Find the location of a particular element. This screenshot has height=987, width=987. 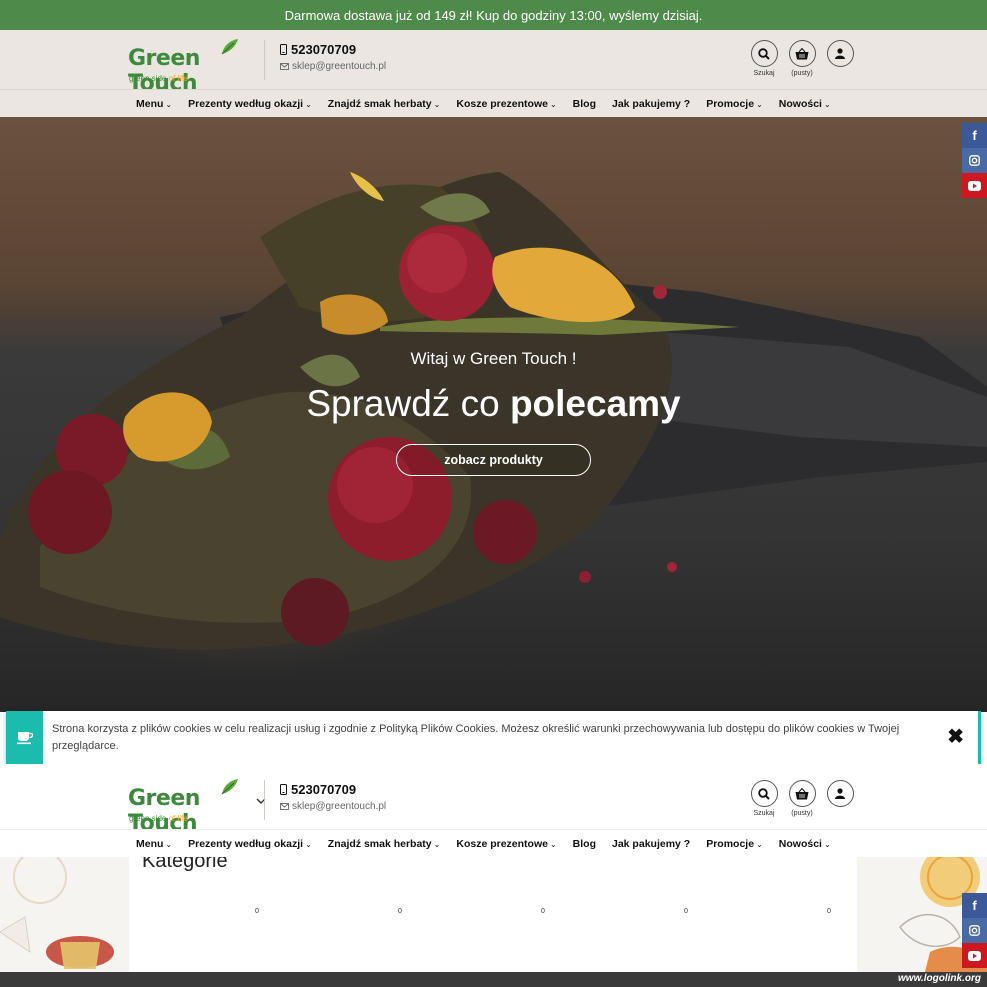

leaf-icon is located at coordinates (229, 47).